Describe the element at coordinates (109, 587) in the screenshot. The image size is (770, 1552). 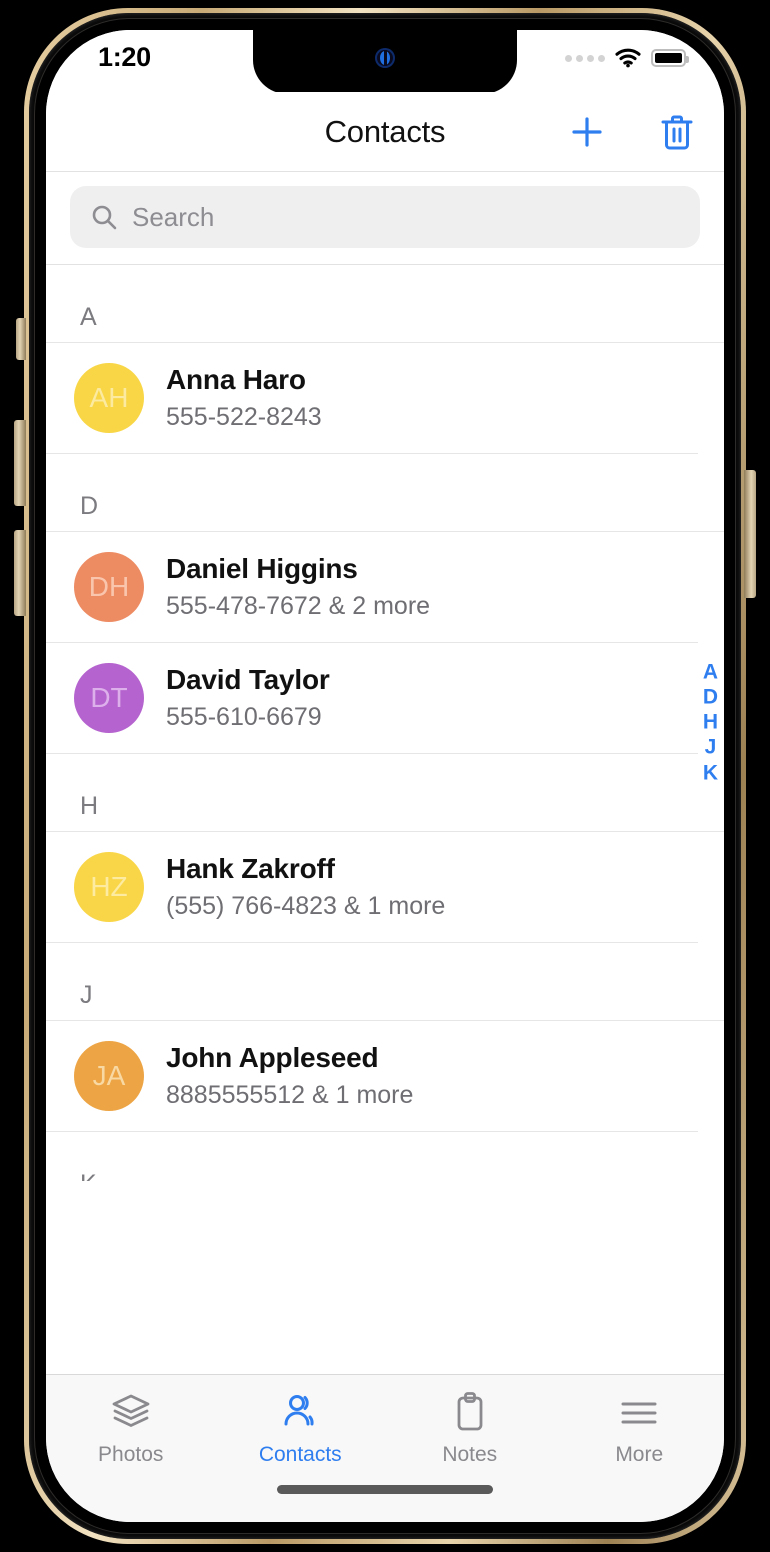
I see `avatar: DH` at that location.